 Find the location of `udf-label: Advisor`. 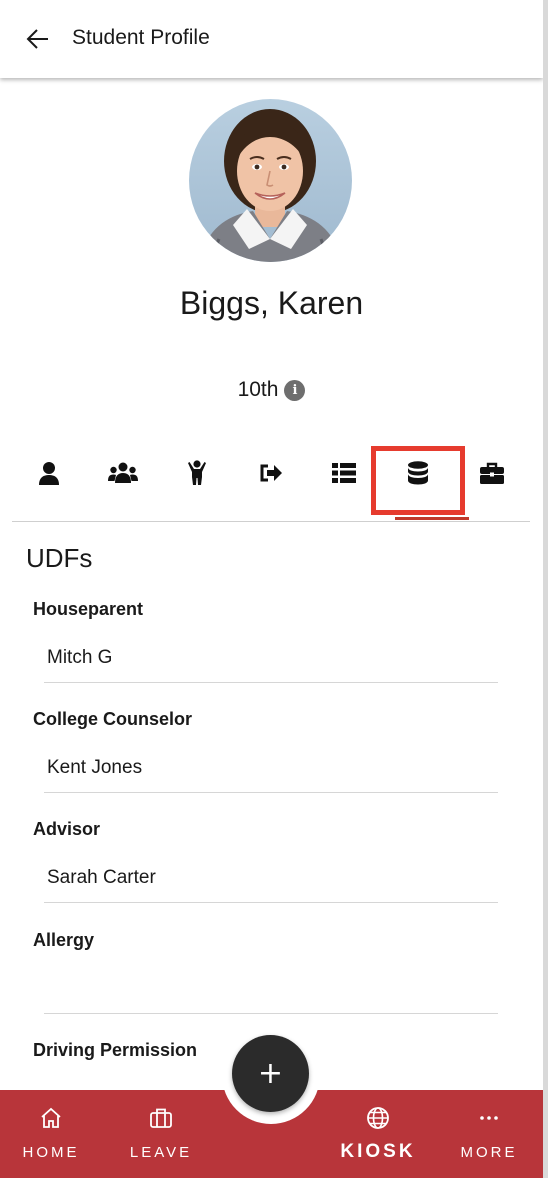

udf-label: Advisor is located at coordinates (67, 829).